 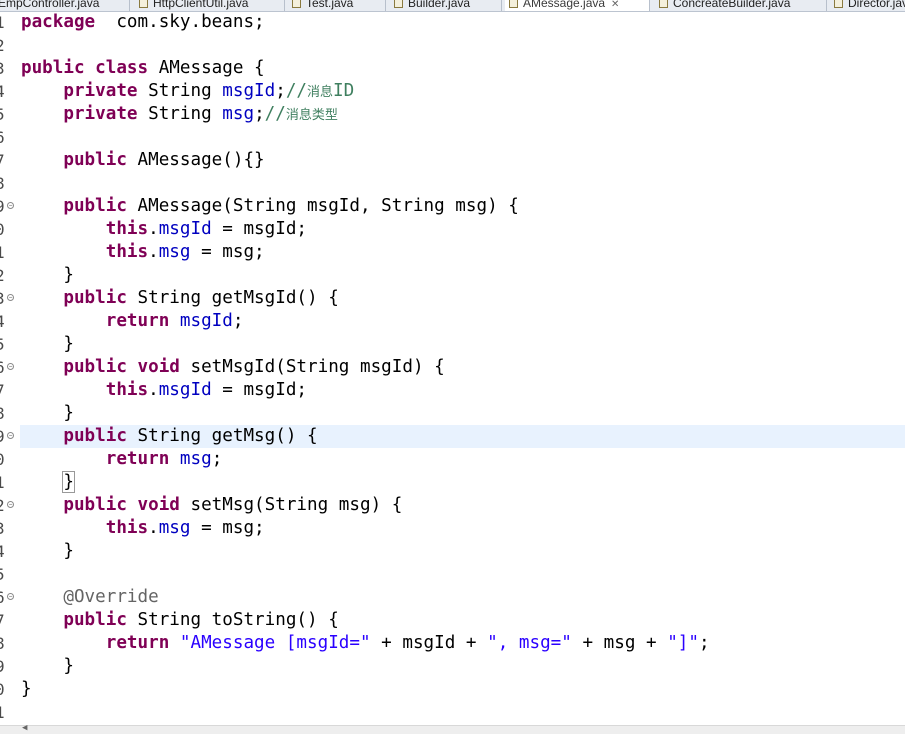 What do you see at coordinates (291, 505) in the screenshot?
I see `code-token: setMsg(String msg) {` at bounding box center [291, 505].